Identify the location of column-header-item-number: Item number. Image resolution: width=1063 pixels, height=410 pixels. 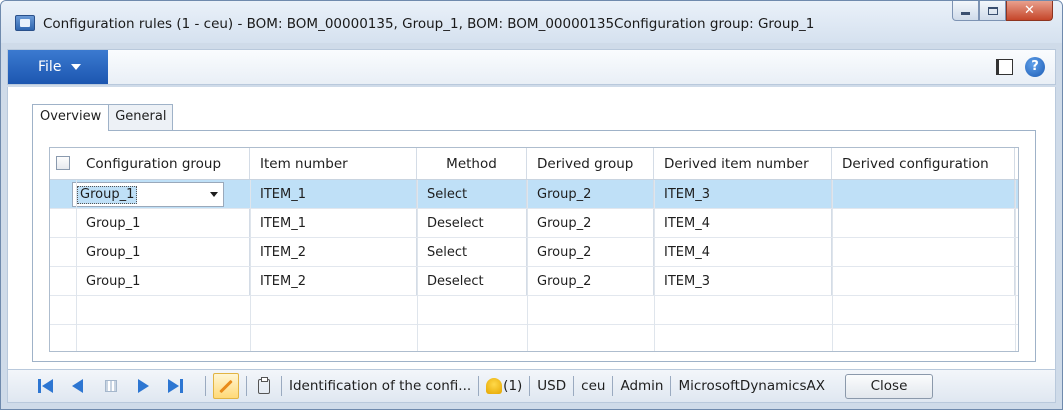
(333, 163).